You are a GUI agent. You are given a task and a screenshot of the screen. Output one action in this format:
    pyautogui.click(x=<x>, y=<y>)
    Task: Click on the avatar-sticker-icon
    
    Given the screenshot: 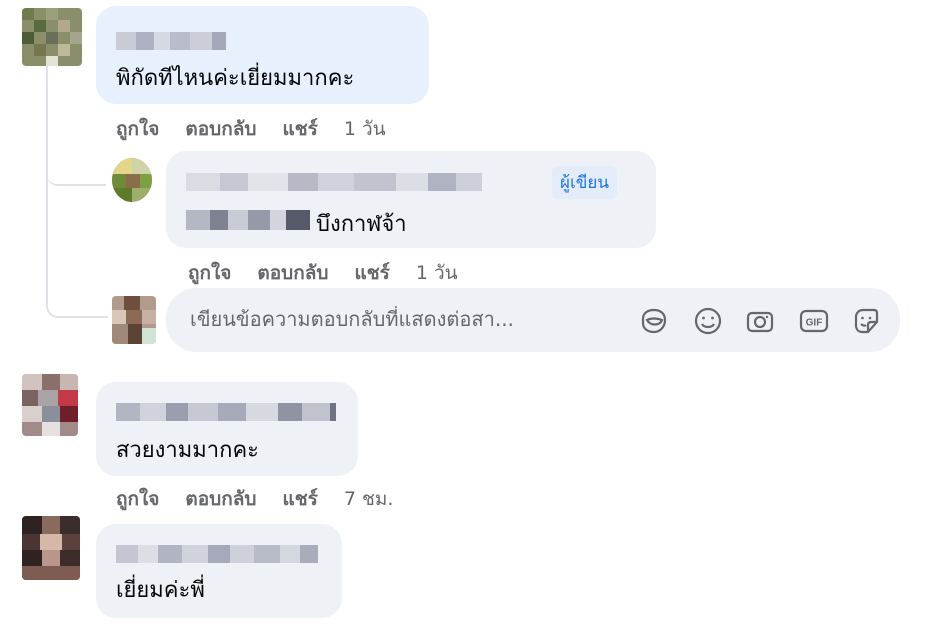 What is the action you would take?
    pyautogui.click(x=654, y=321)
    